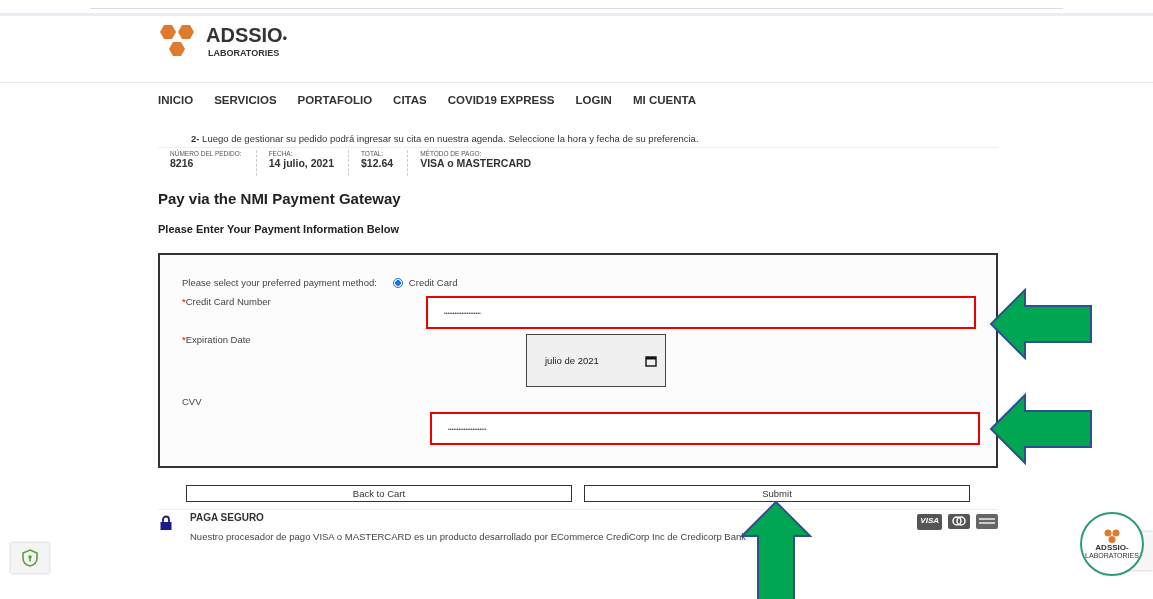 The width and height of the screenshot is (1153, 599). Describe the element at coordinates (777, 493) in the screenshot. I see `form-button: Submit` at that location.